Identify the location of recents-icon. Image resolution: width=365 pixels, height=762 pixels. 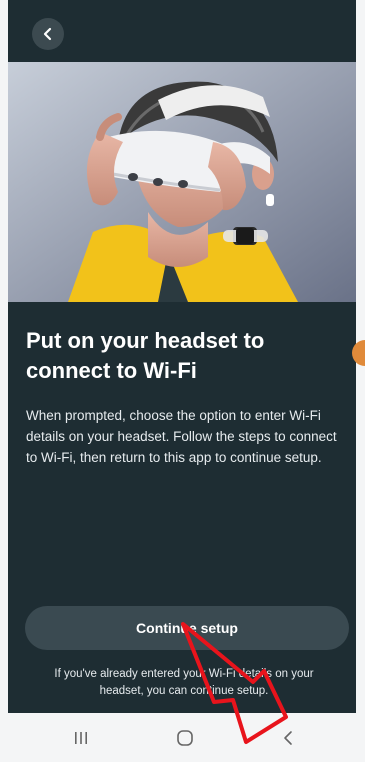
(81, 738).